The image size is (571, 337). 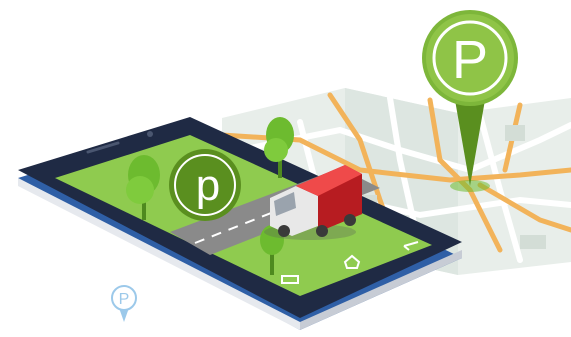 I want to click on small-parking-pin-icon: P, so click(x=124, y=303).